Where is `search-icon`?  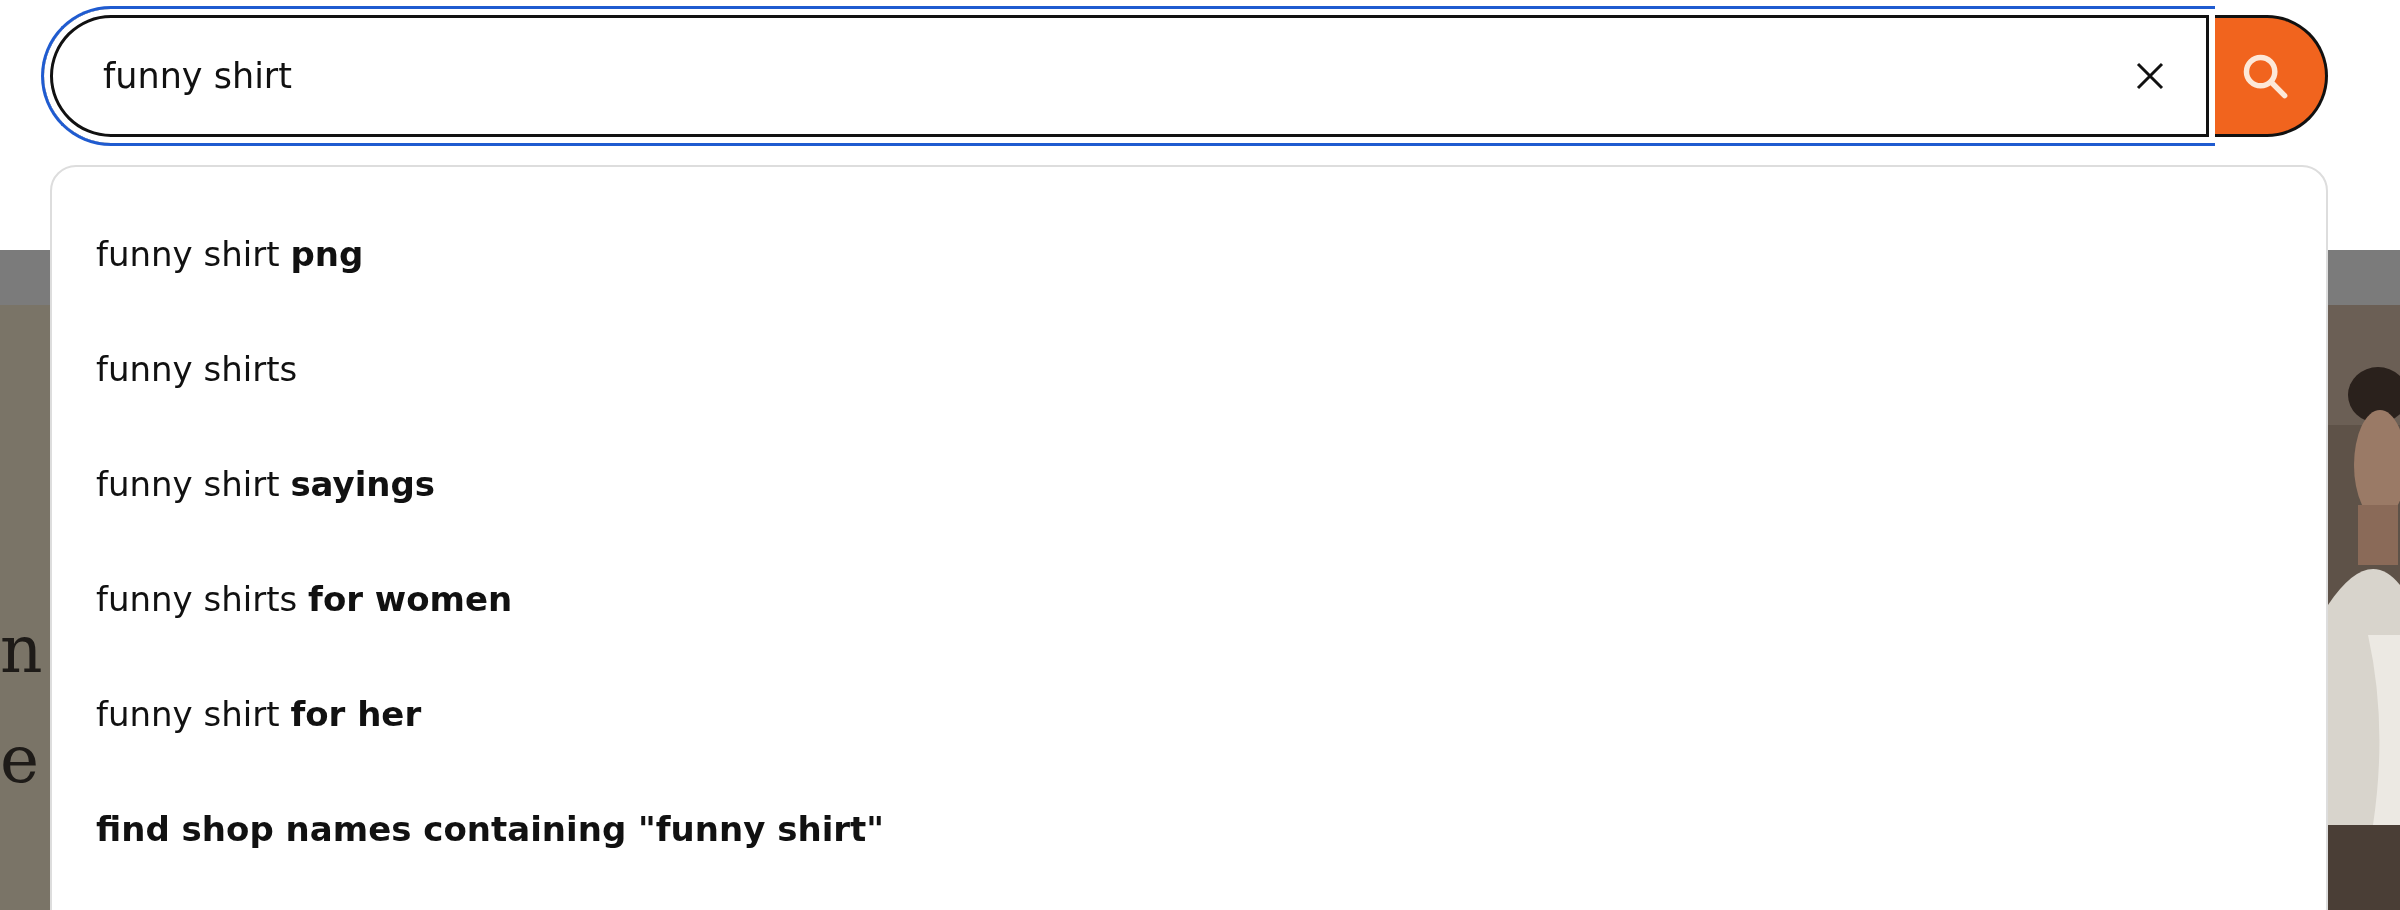 search-icon is located at coordinates (2265, 76).